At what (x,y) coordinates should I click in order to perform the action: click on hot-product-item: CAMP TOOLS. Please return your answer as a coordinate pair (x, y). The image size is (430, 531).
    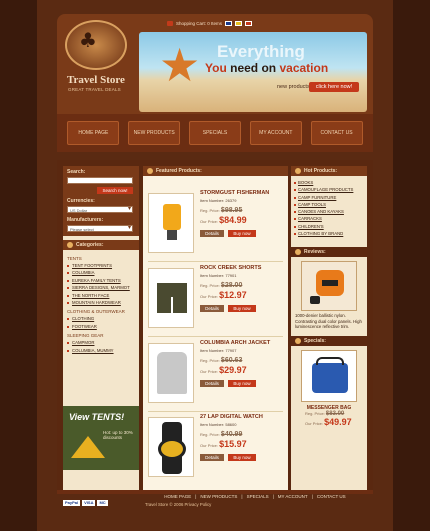
    Looking at the image, I should click on (329, 204).